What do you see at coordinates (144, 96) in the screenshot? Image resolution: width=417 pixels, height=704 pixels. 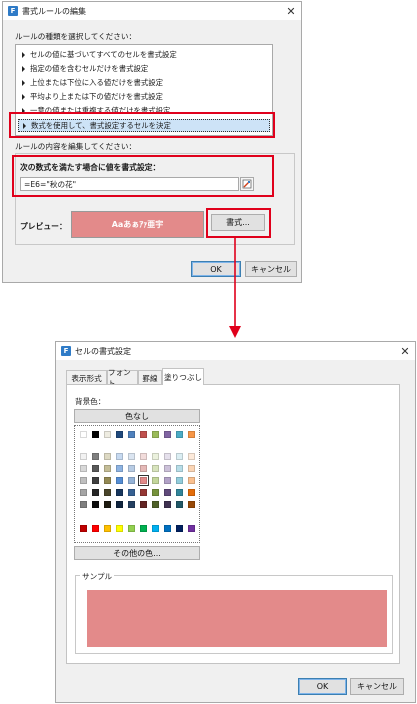 I see `rule-type-item: 平均より上または下の値だけを書式設定` at bounding box center [144, 96].